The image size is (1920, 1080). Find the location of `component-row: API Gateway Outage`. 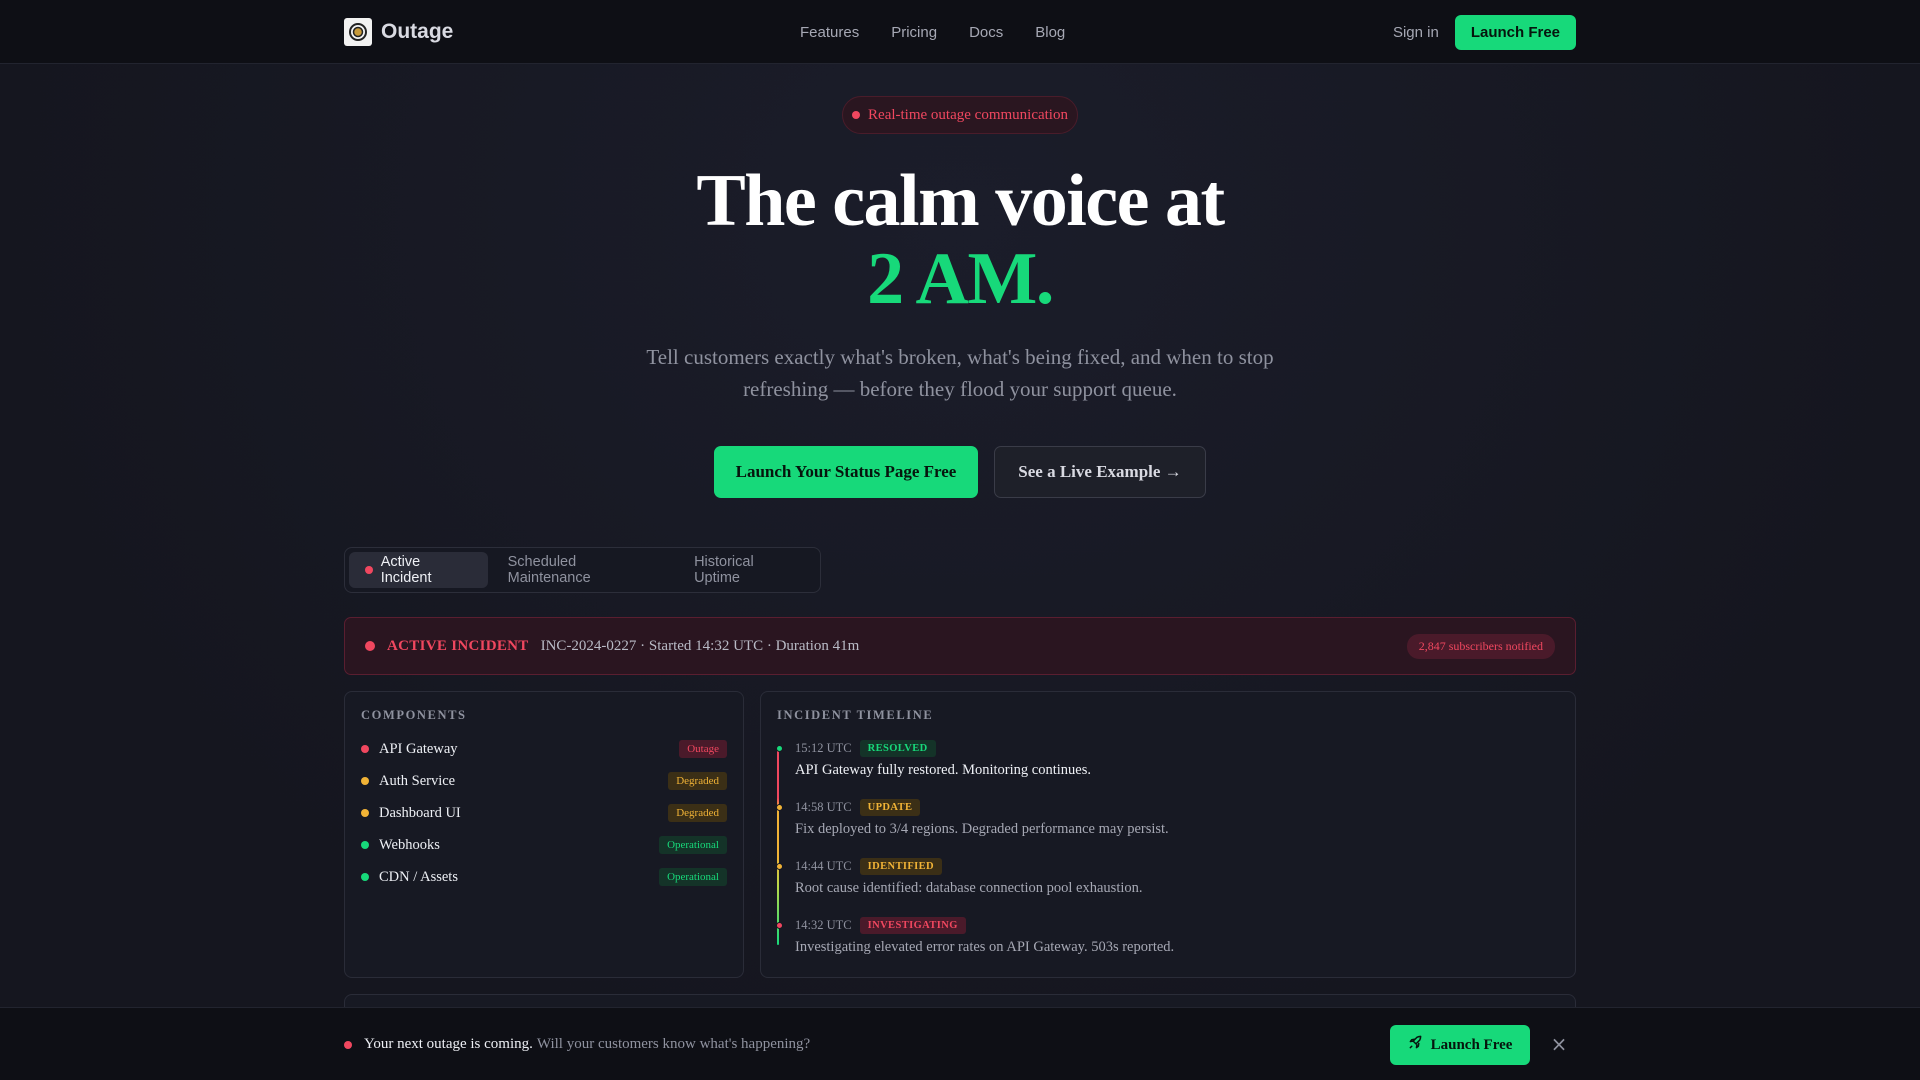

component-row: API Gateway Outage is located at coordinates (544, 749).